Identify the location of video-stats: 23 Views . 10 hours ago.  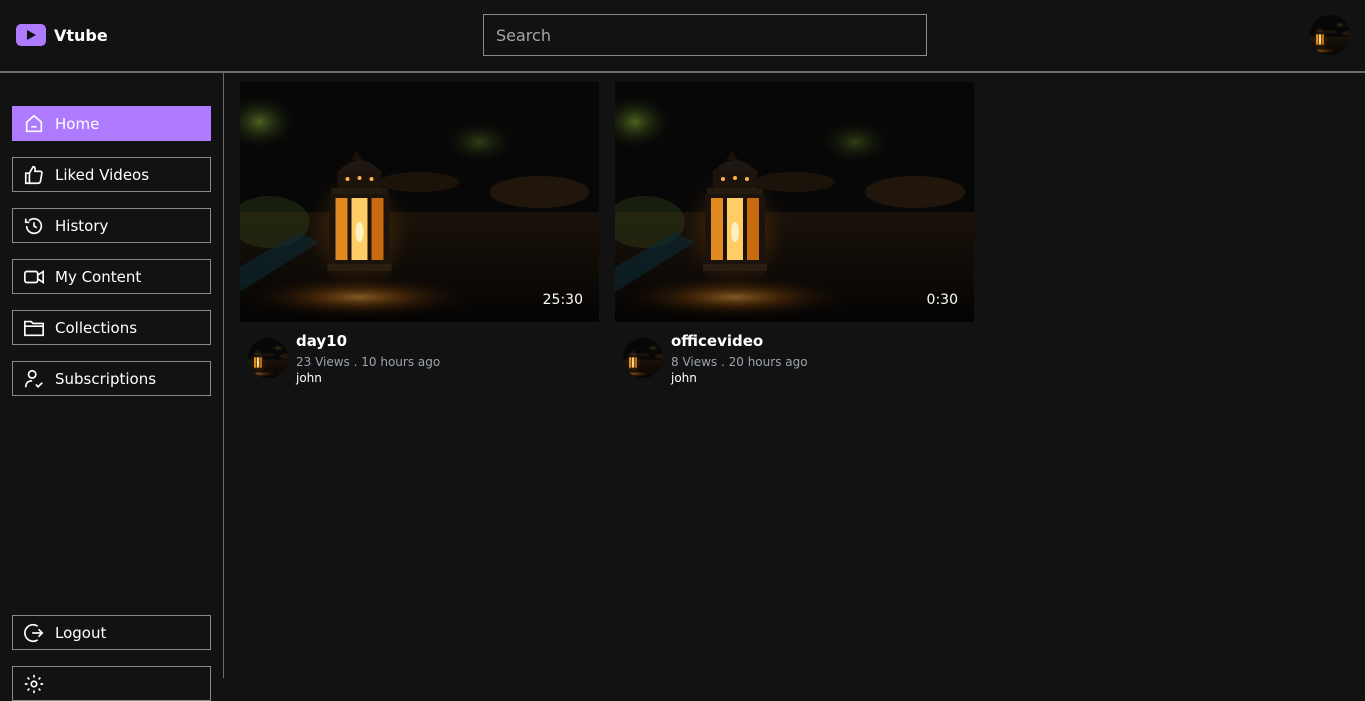
(368, 362).